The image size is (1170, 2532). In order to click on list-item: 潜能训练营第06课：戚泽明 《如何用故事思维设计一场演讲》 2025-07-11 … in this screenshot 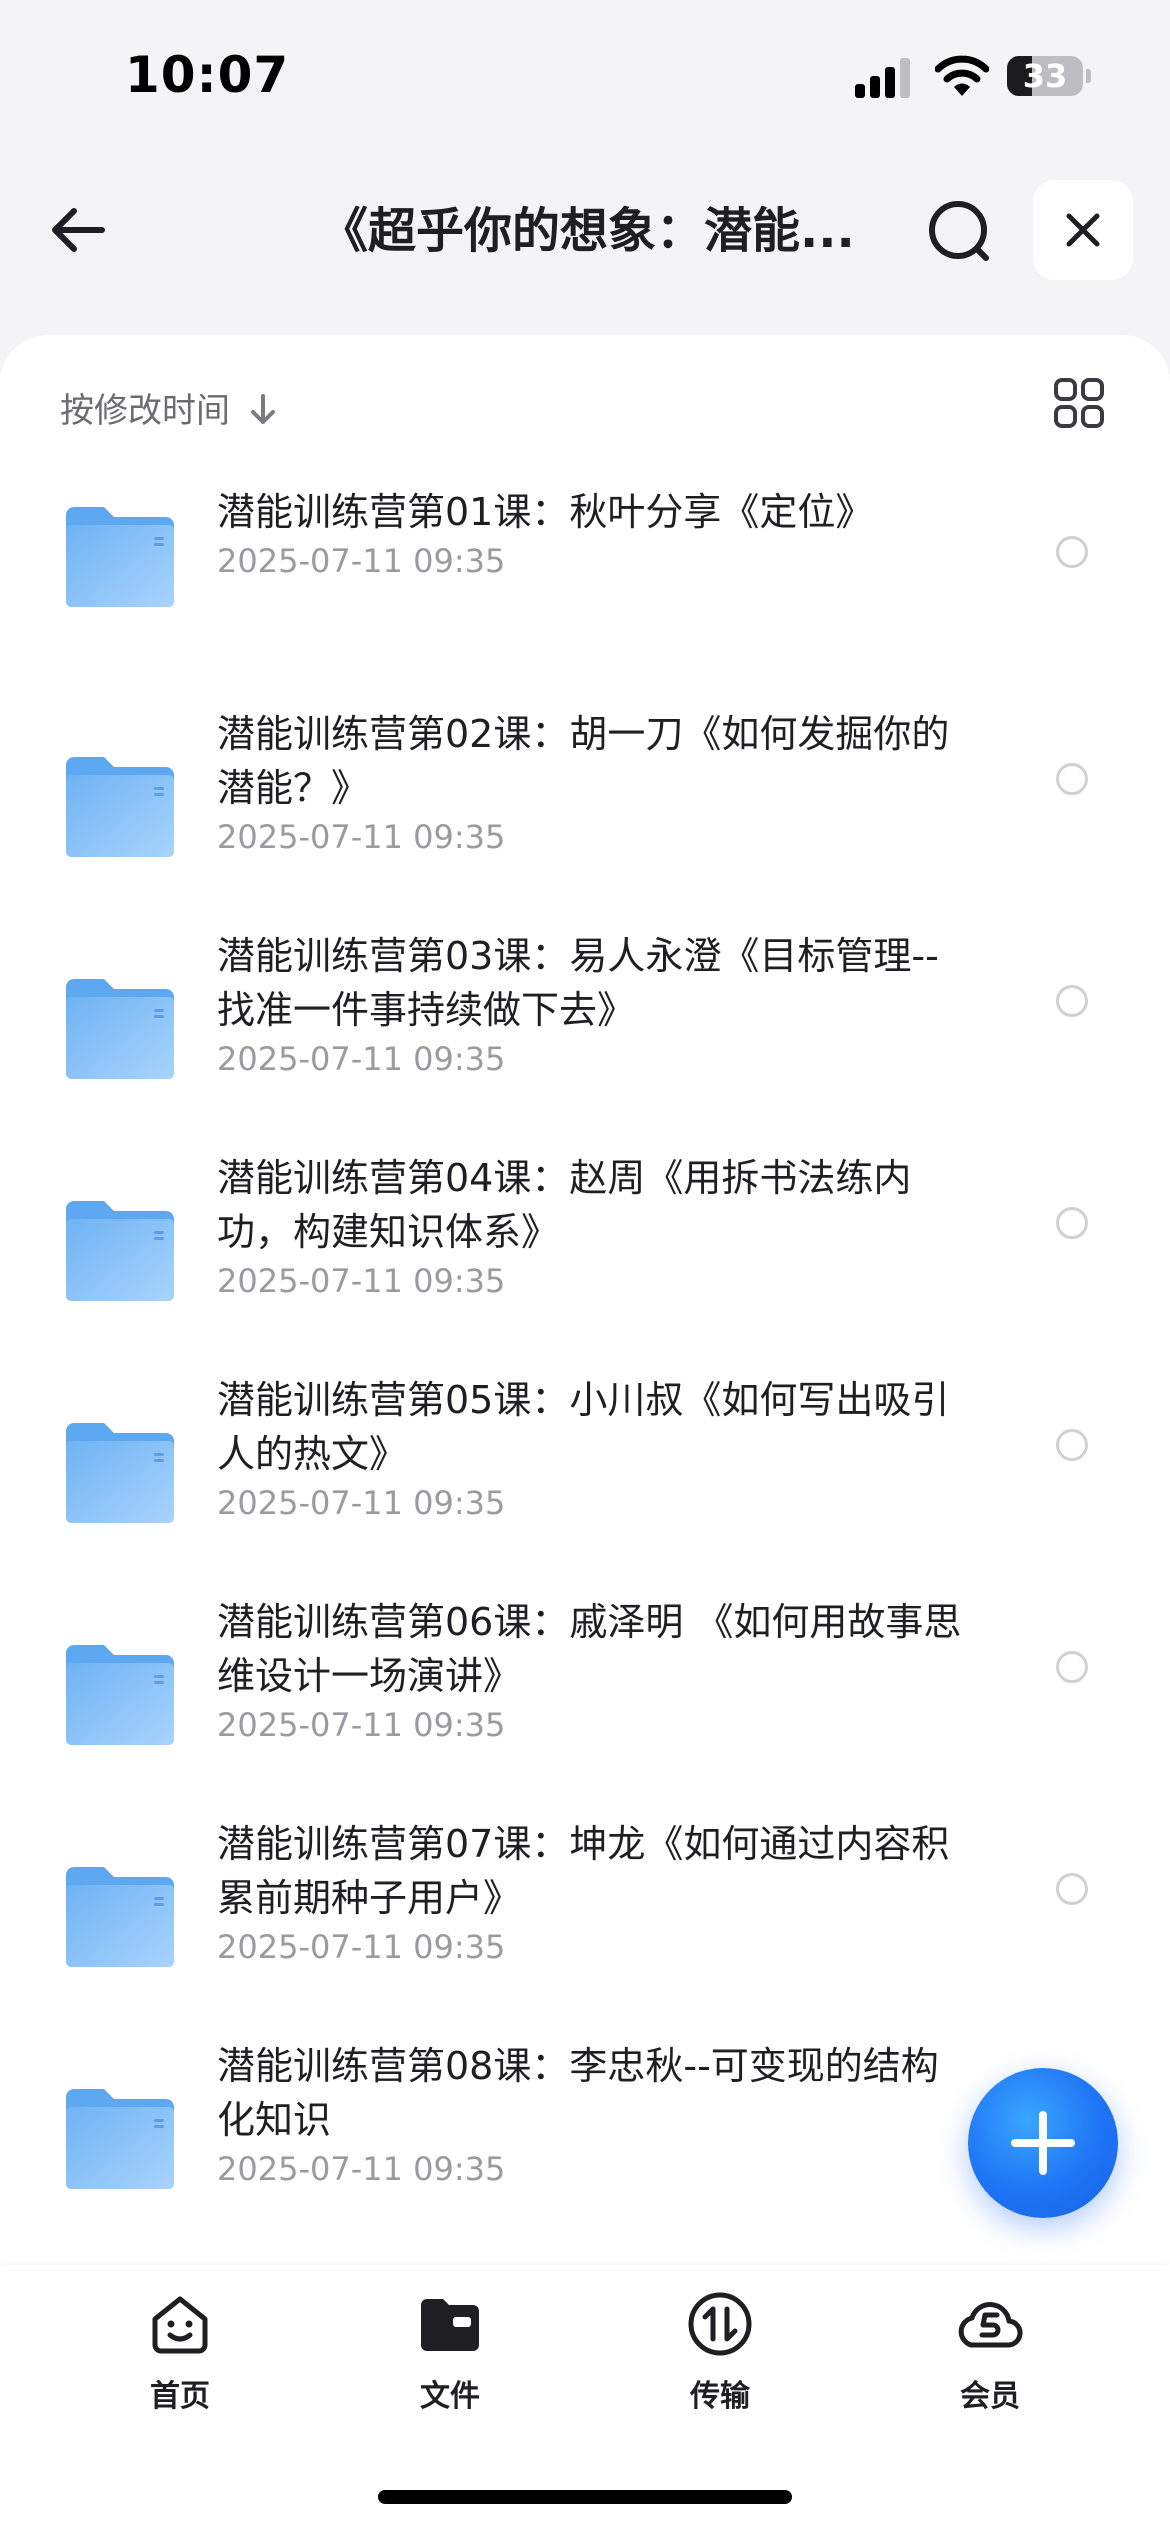, I will do `click(585, 1706)`.